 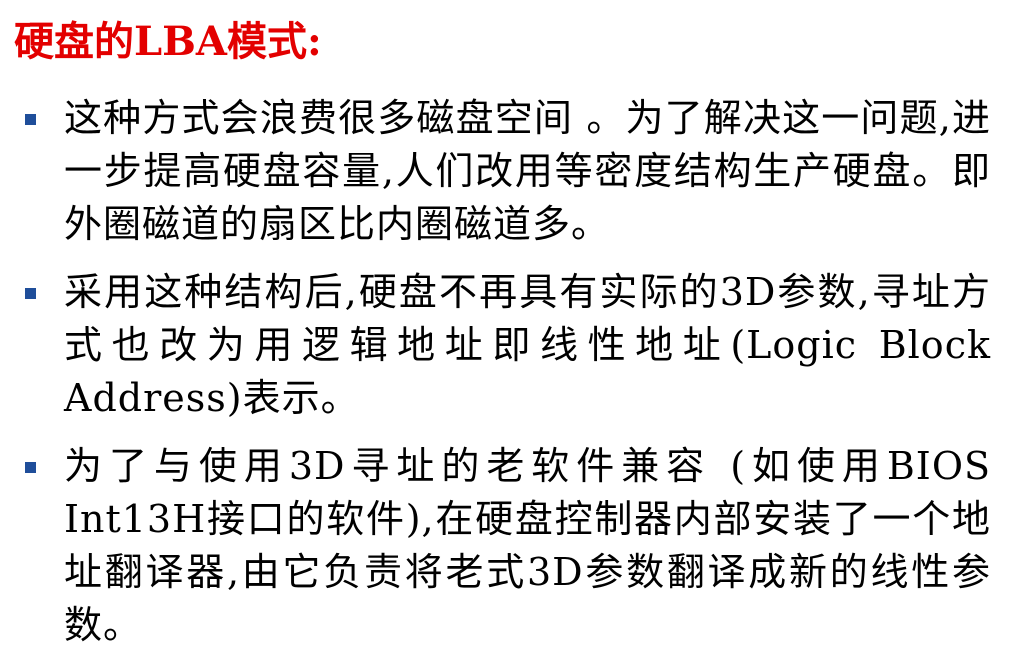 What do you see at coordinates (168, 41) in the screenshot?
I see `slide-title: 硬盘的LBA模式:` at bounding box center [168, 41].